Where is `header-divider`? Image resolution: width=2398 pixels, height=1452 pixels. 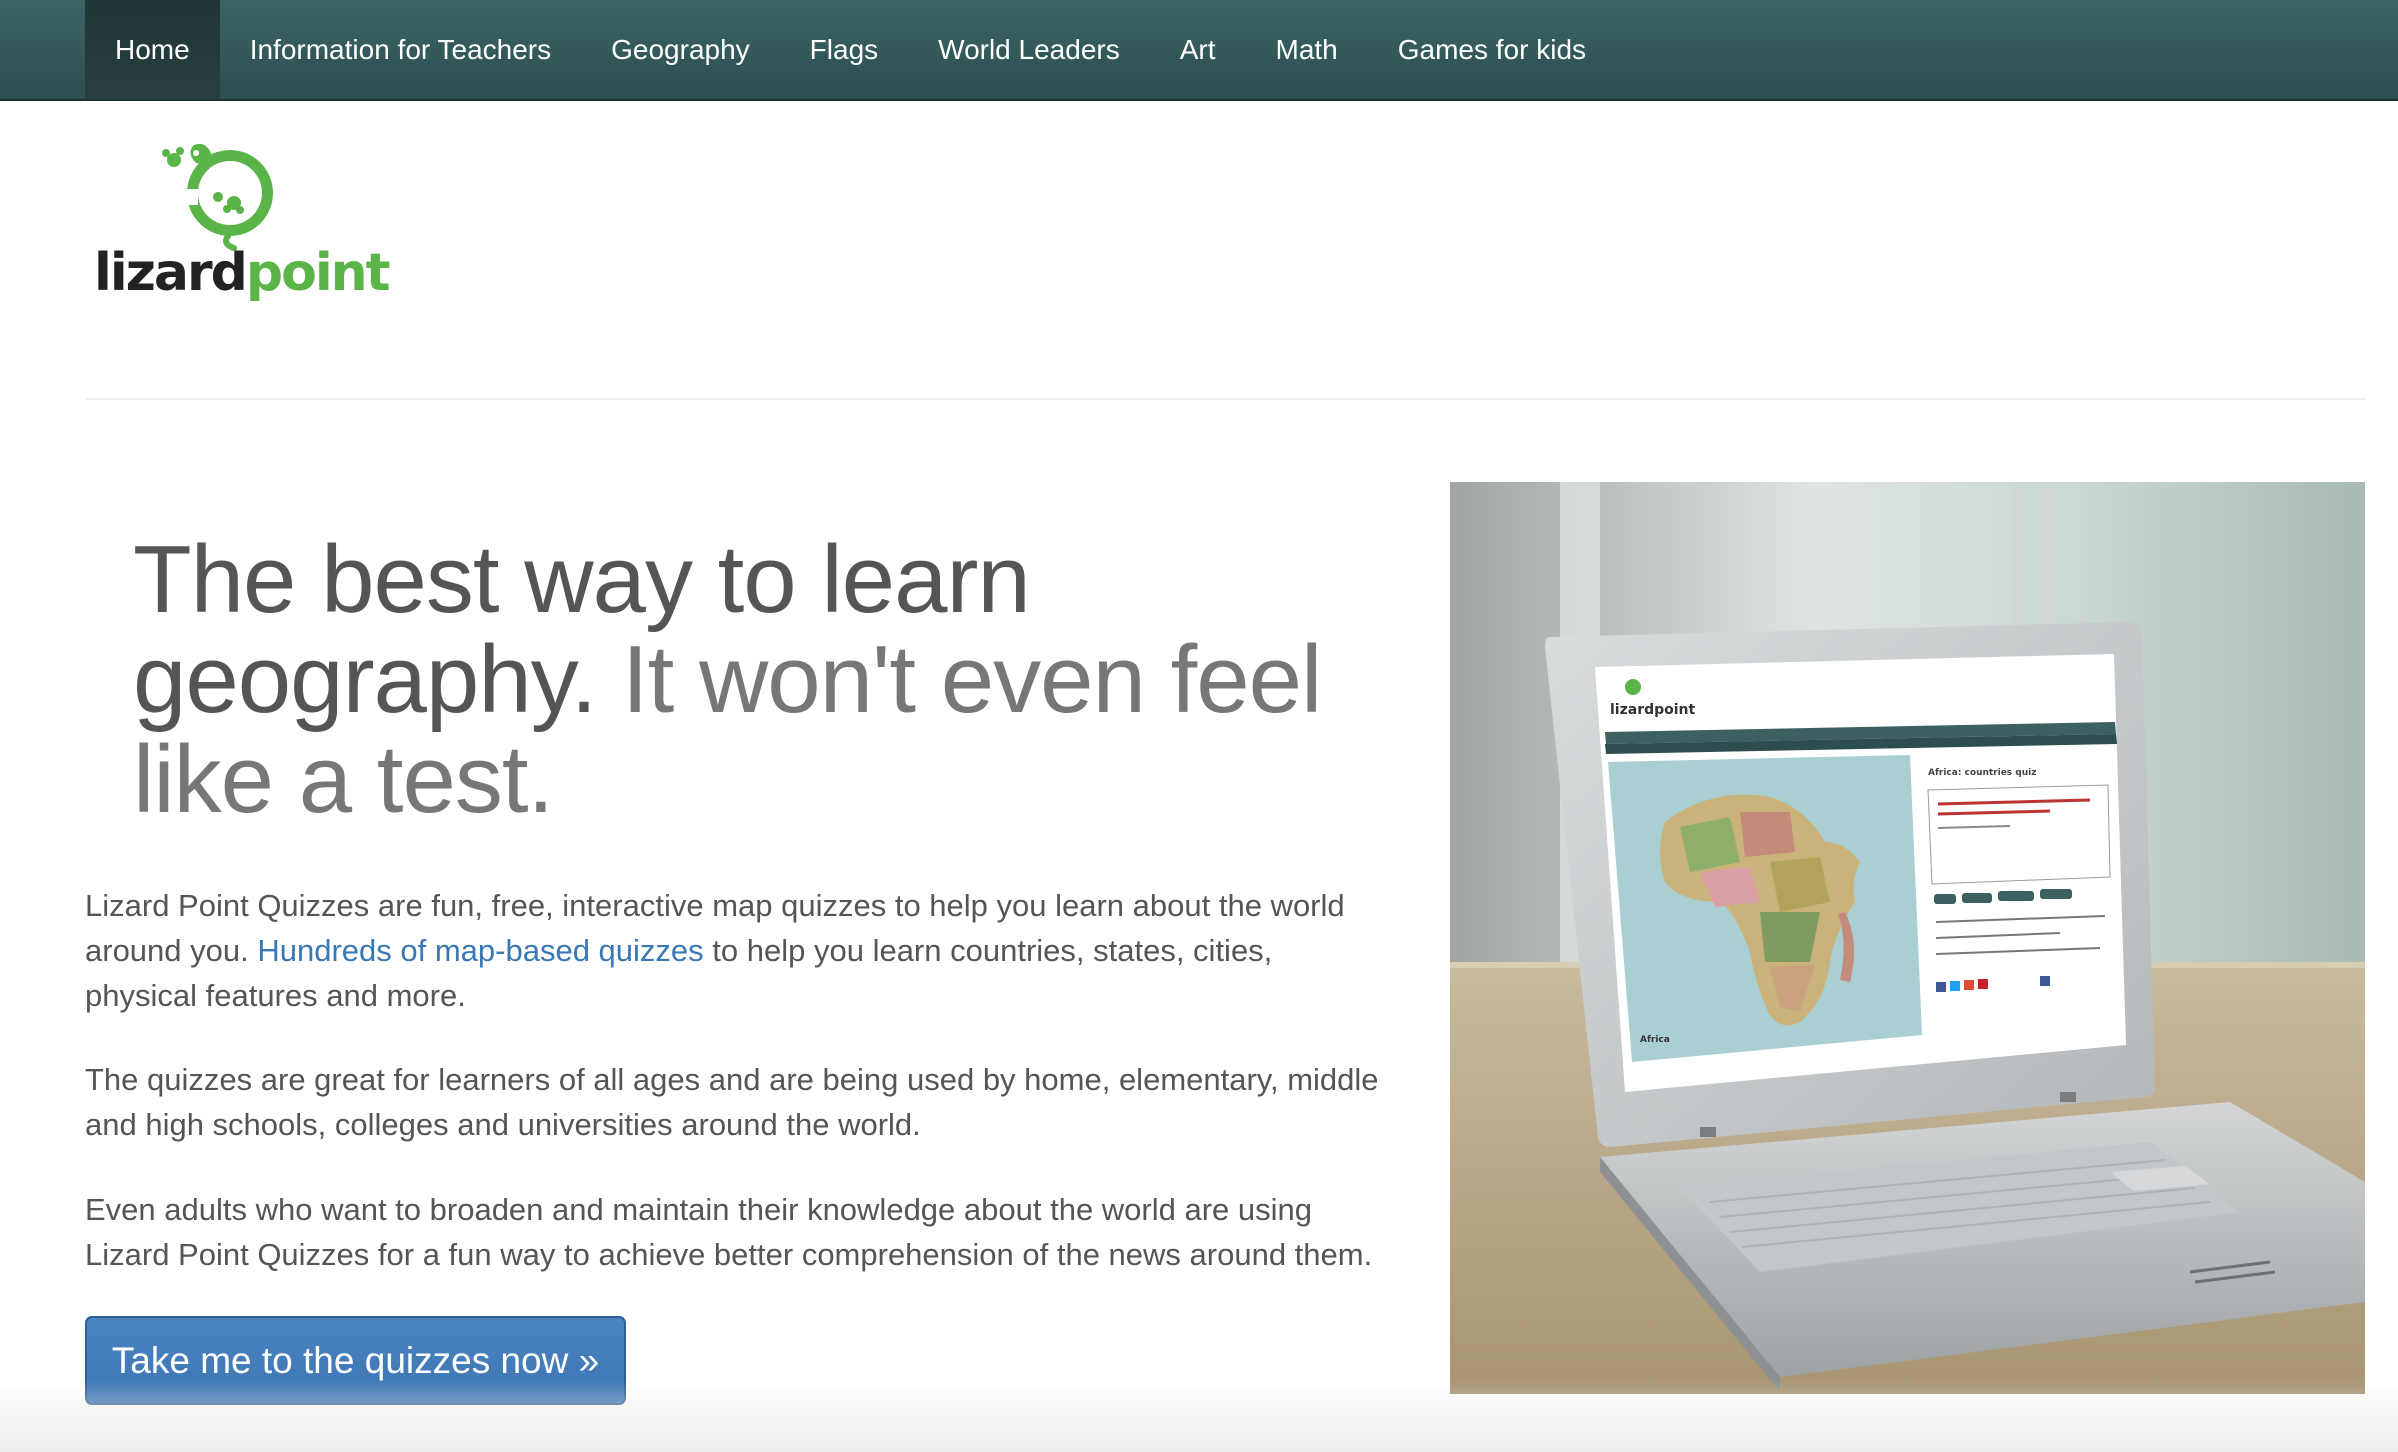 header-divider is located at coordinates (1225, 399).